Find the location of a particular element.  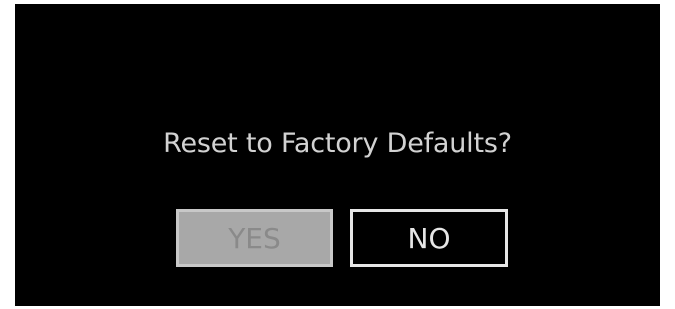

no-button: NO is located at coordinates (429, 238).